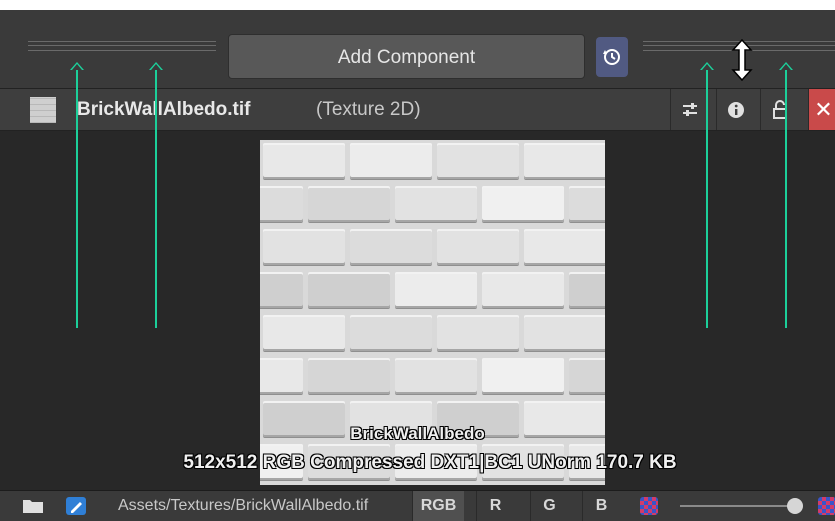 This screenshot has height=521, width=835. I want to click on mip-level-slider-handle, so click(795, 506).